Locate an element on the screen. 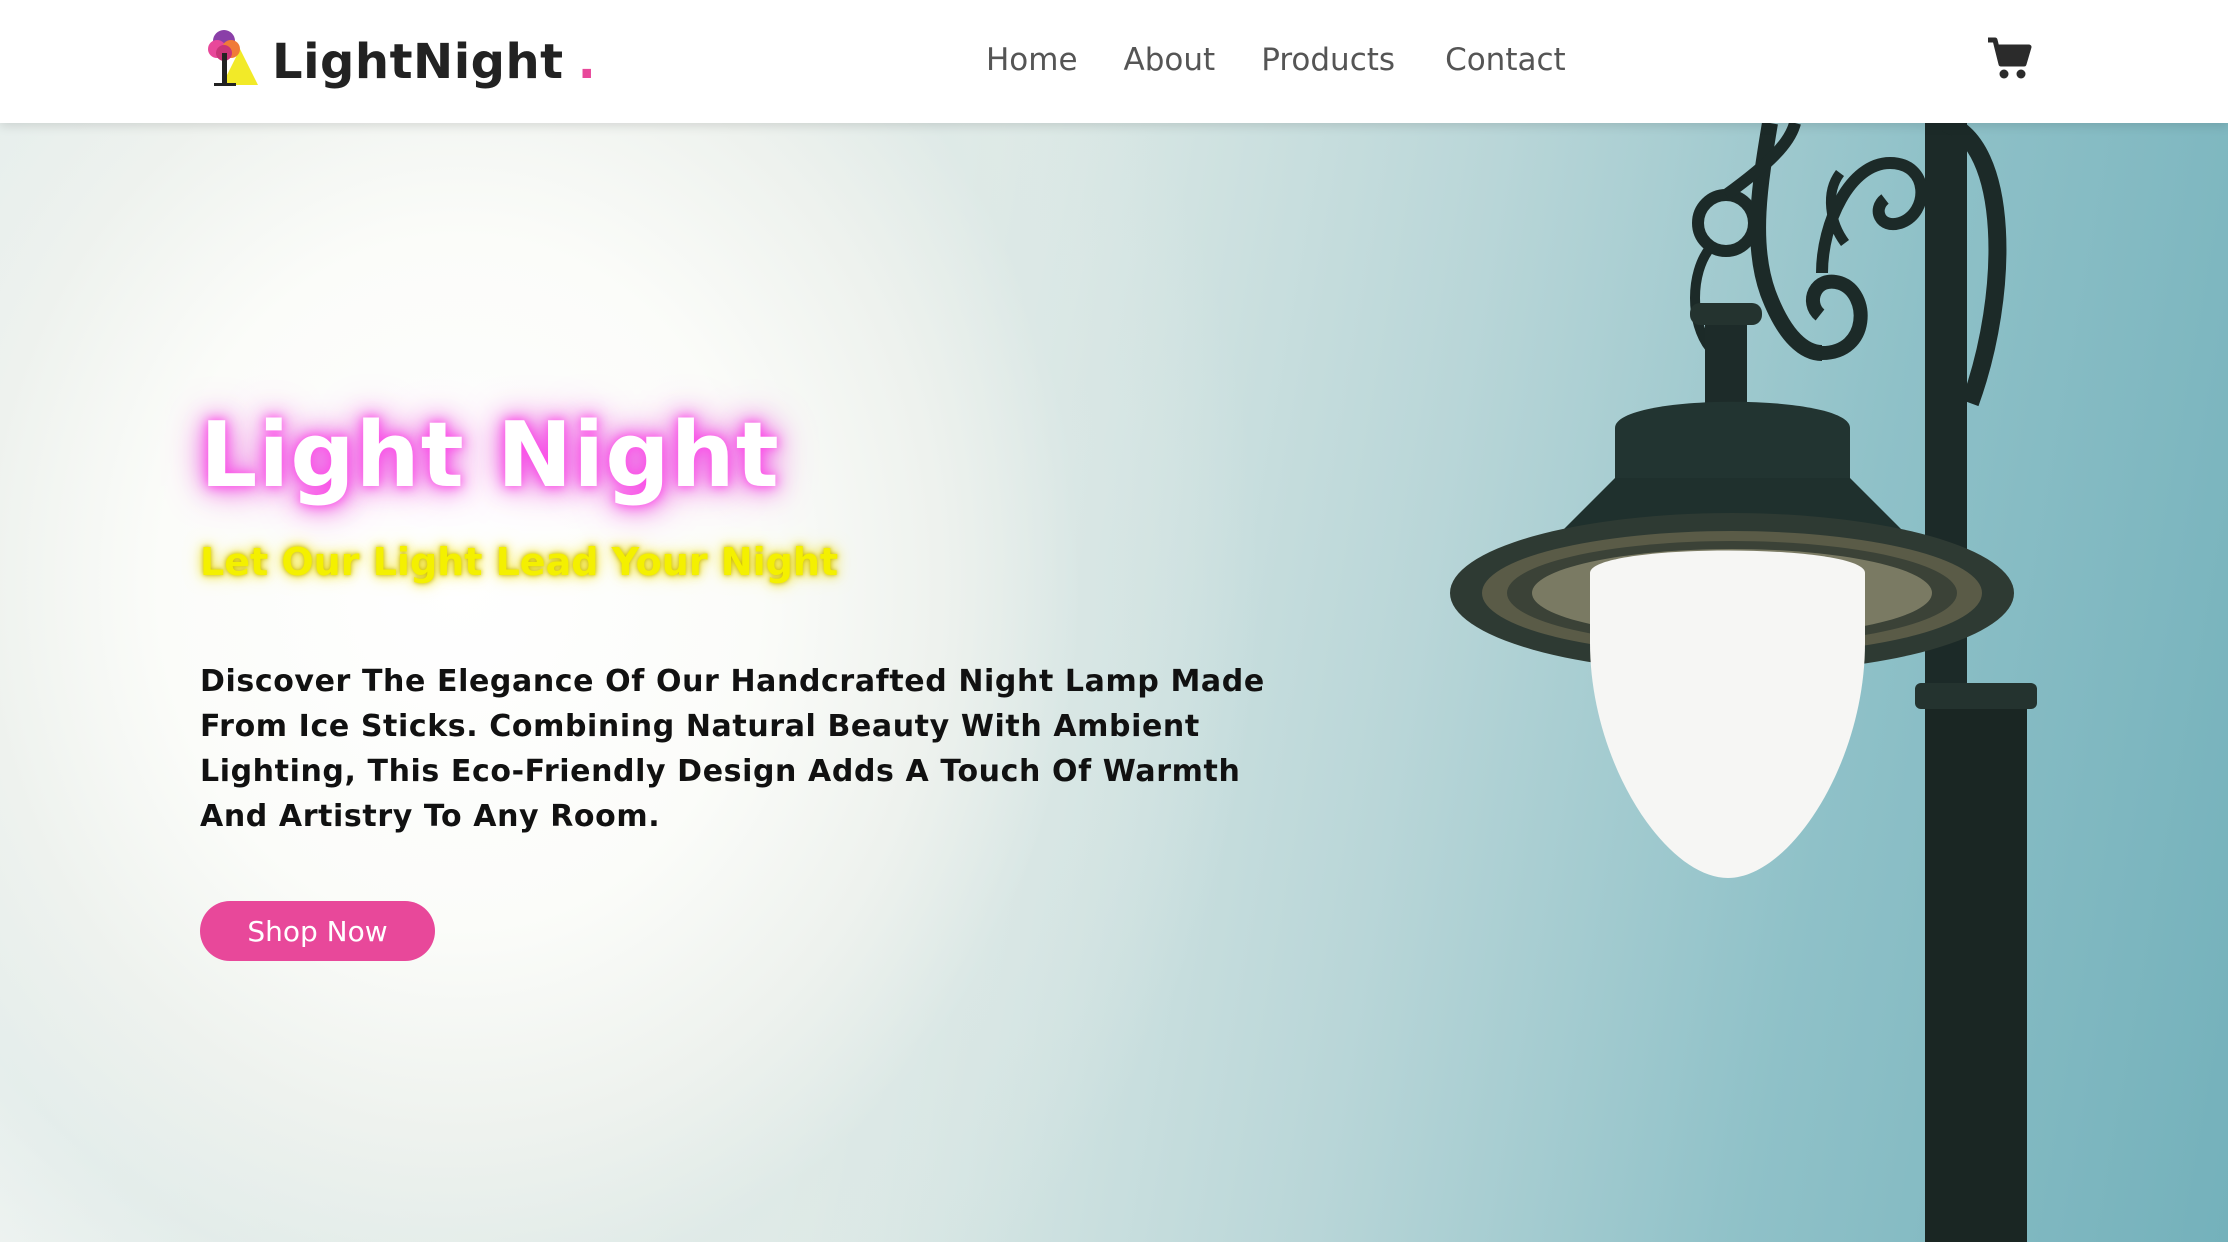 This screenshot has width=2228, height=1242. nav-about: About is located at coordinates (1170, 60).